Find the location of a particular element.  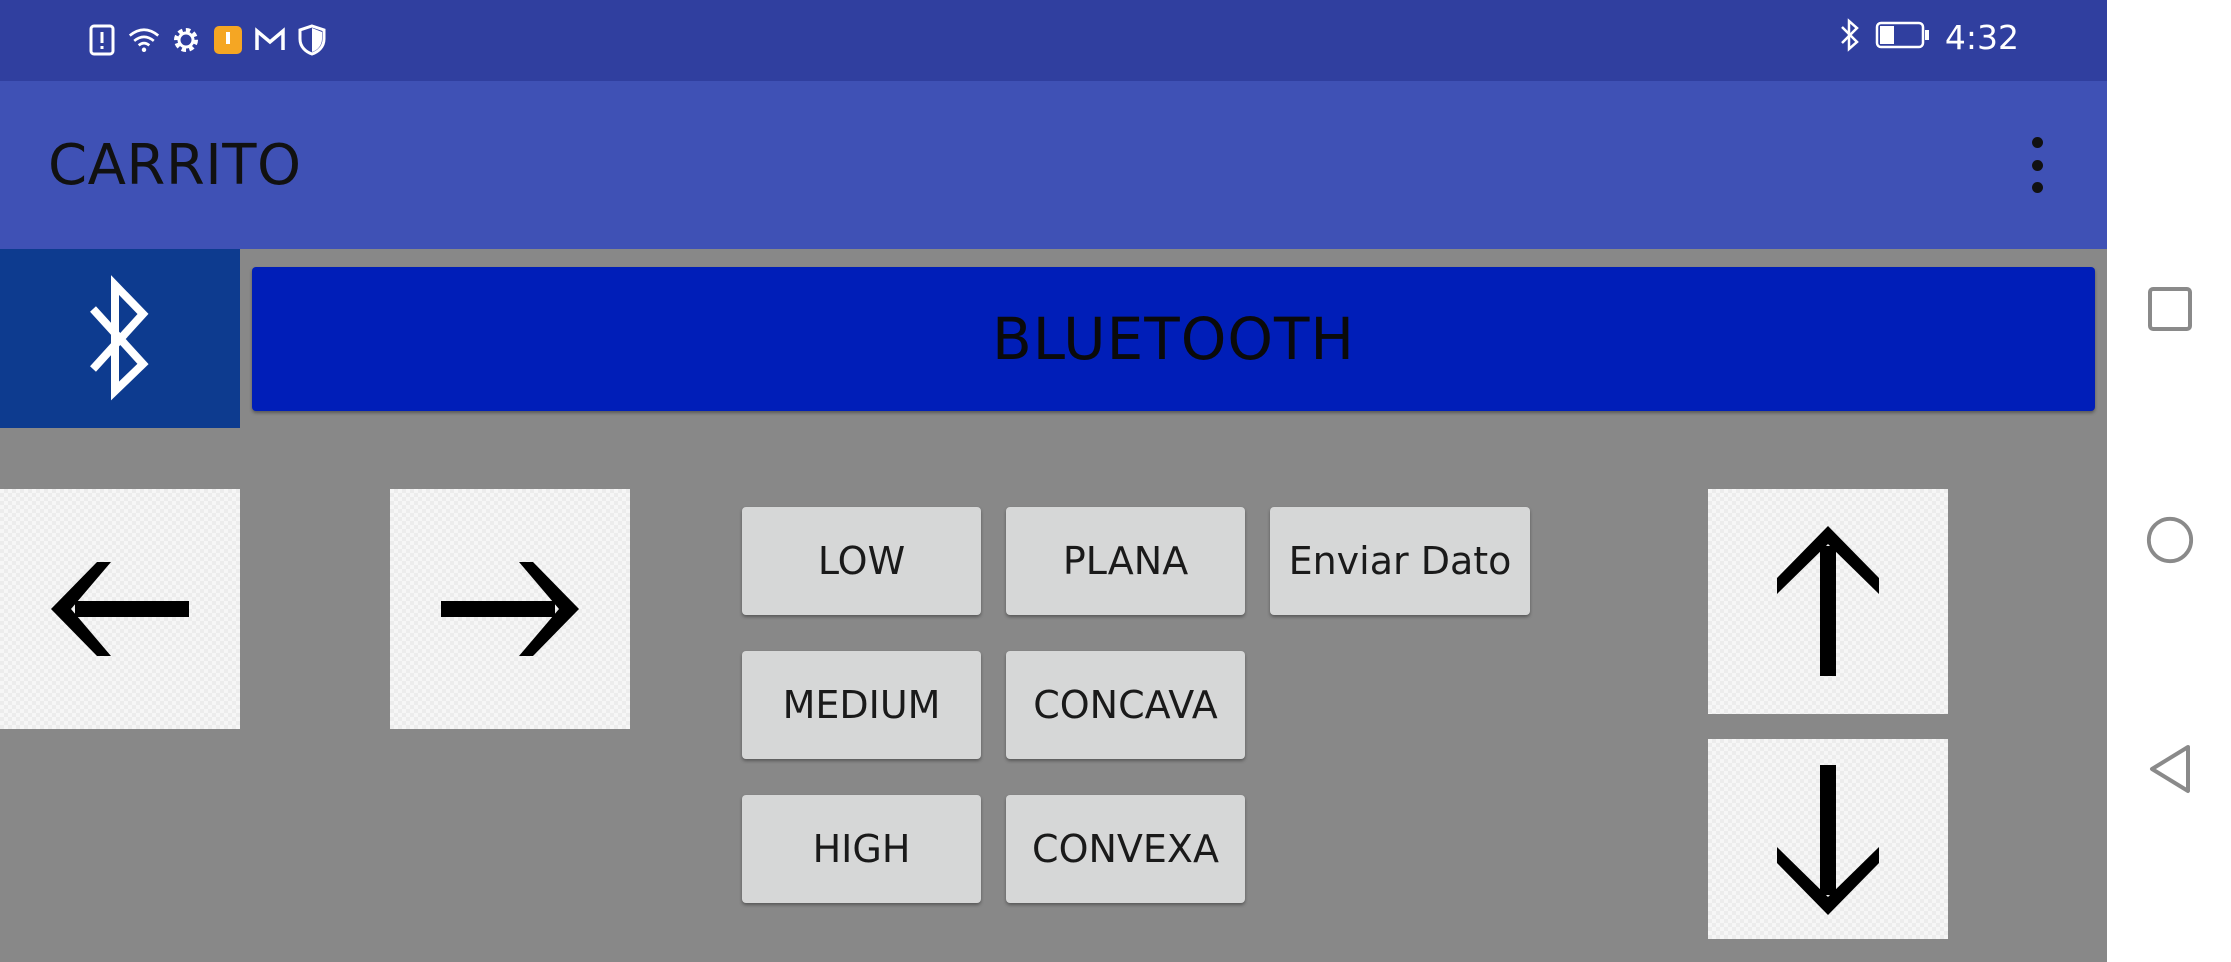

medium-button: MEDIUM is located at coordinates (861, 705).